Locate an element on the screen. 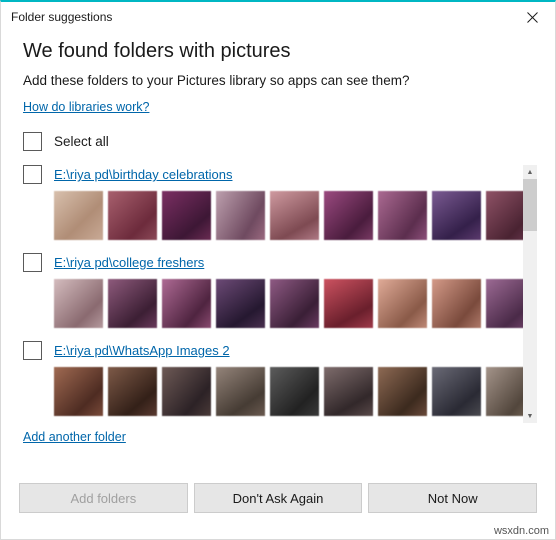  scrollbar: ▲ ▼ is located at coordinates (530, 294).